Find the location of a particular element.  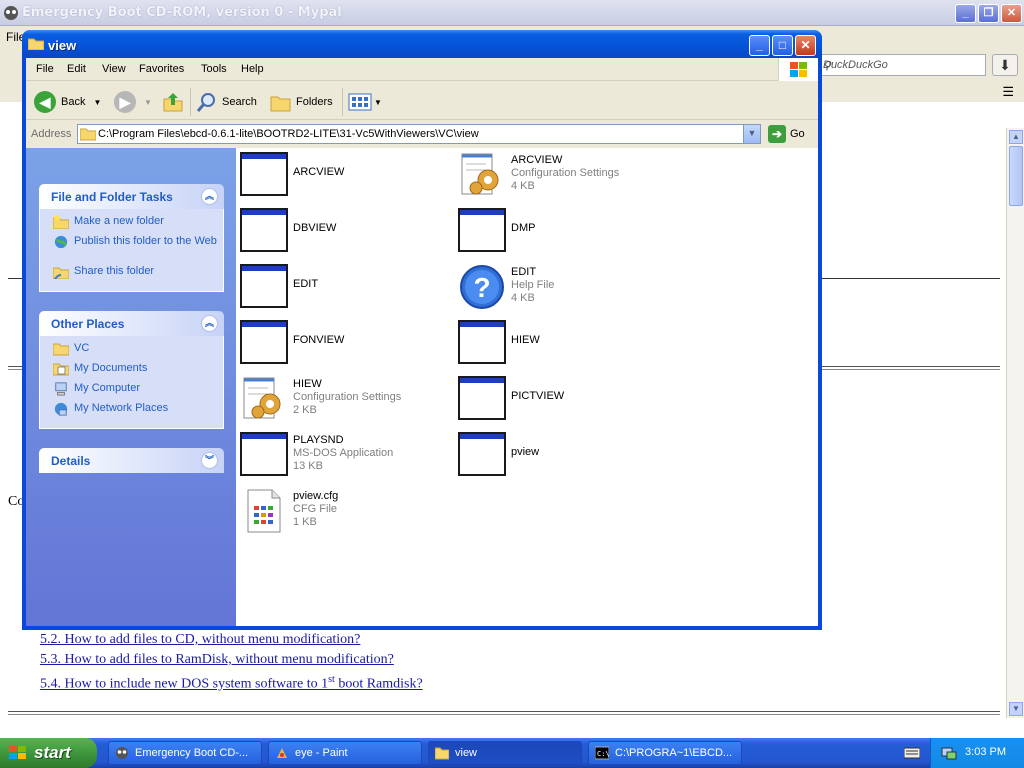

scrollbar-thumb is located at coordinates (1016, 176).